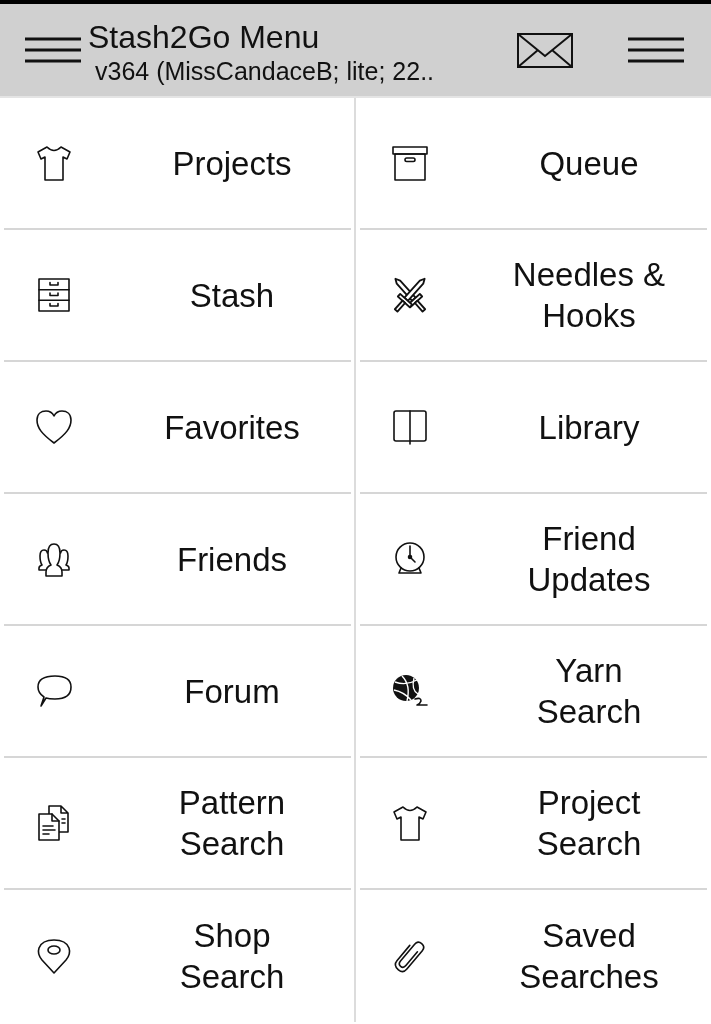  What do you see at coordinates (204, 37) in the screenshot?
I see `app-title: Stash2Go Menu` at bounding box center [204, 37].